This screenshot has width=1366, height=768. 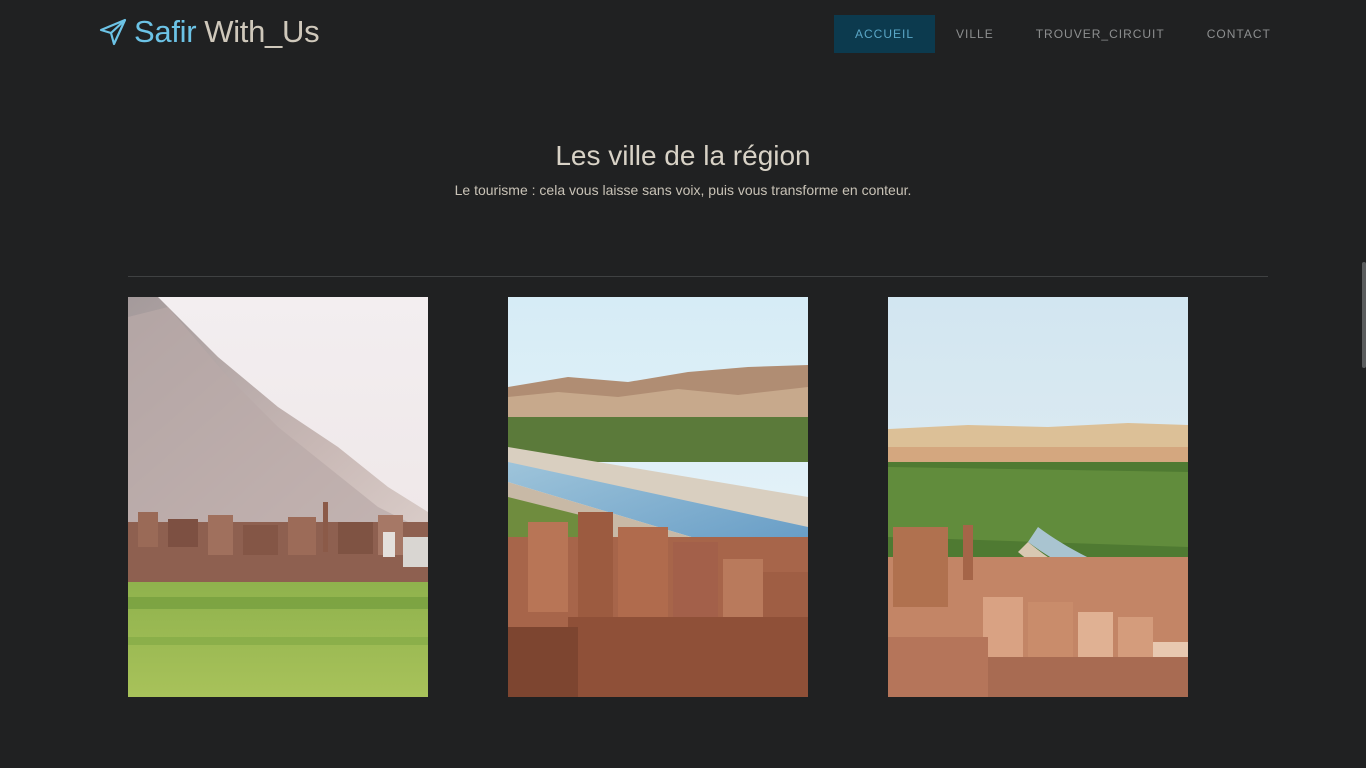 I want to click on city-mountain-photo, so click(x=278, y=497).